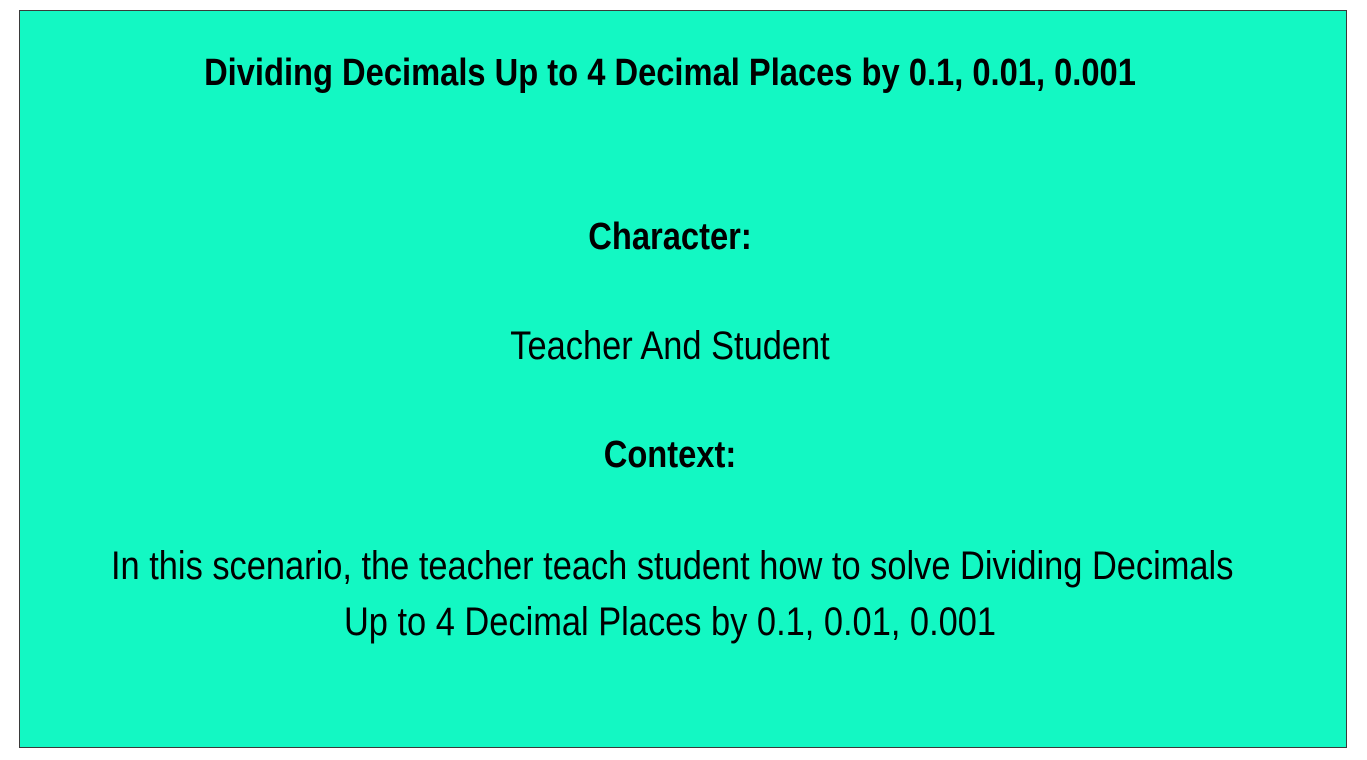  What do you see at coordinates (670, 237) in the screenshot?
I see `character-heading: Character:` at bounding box center [670, 237].